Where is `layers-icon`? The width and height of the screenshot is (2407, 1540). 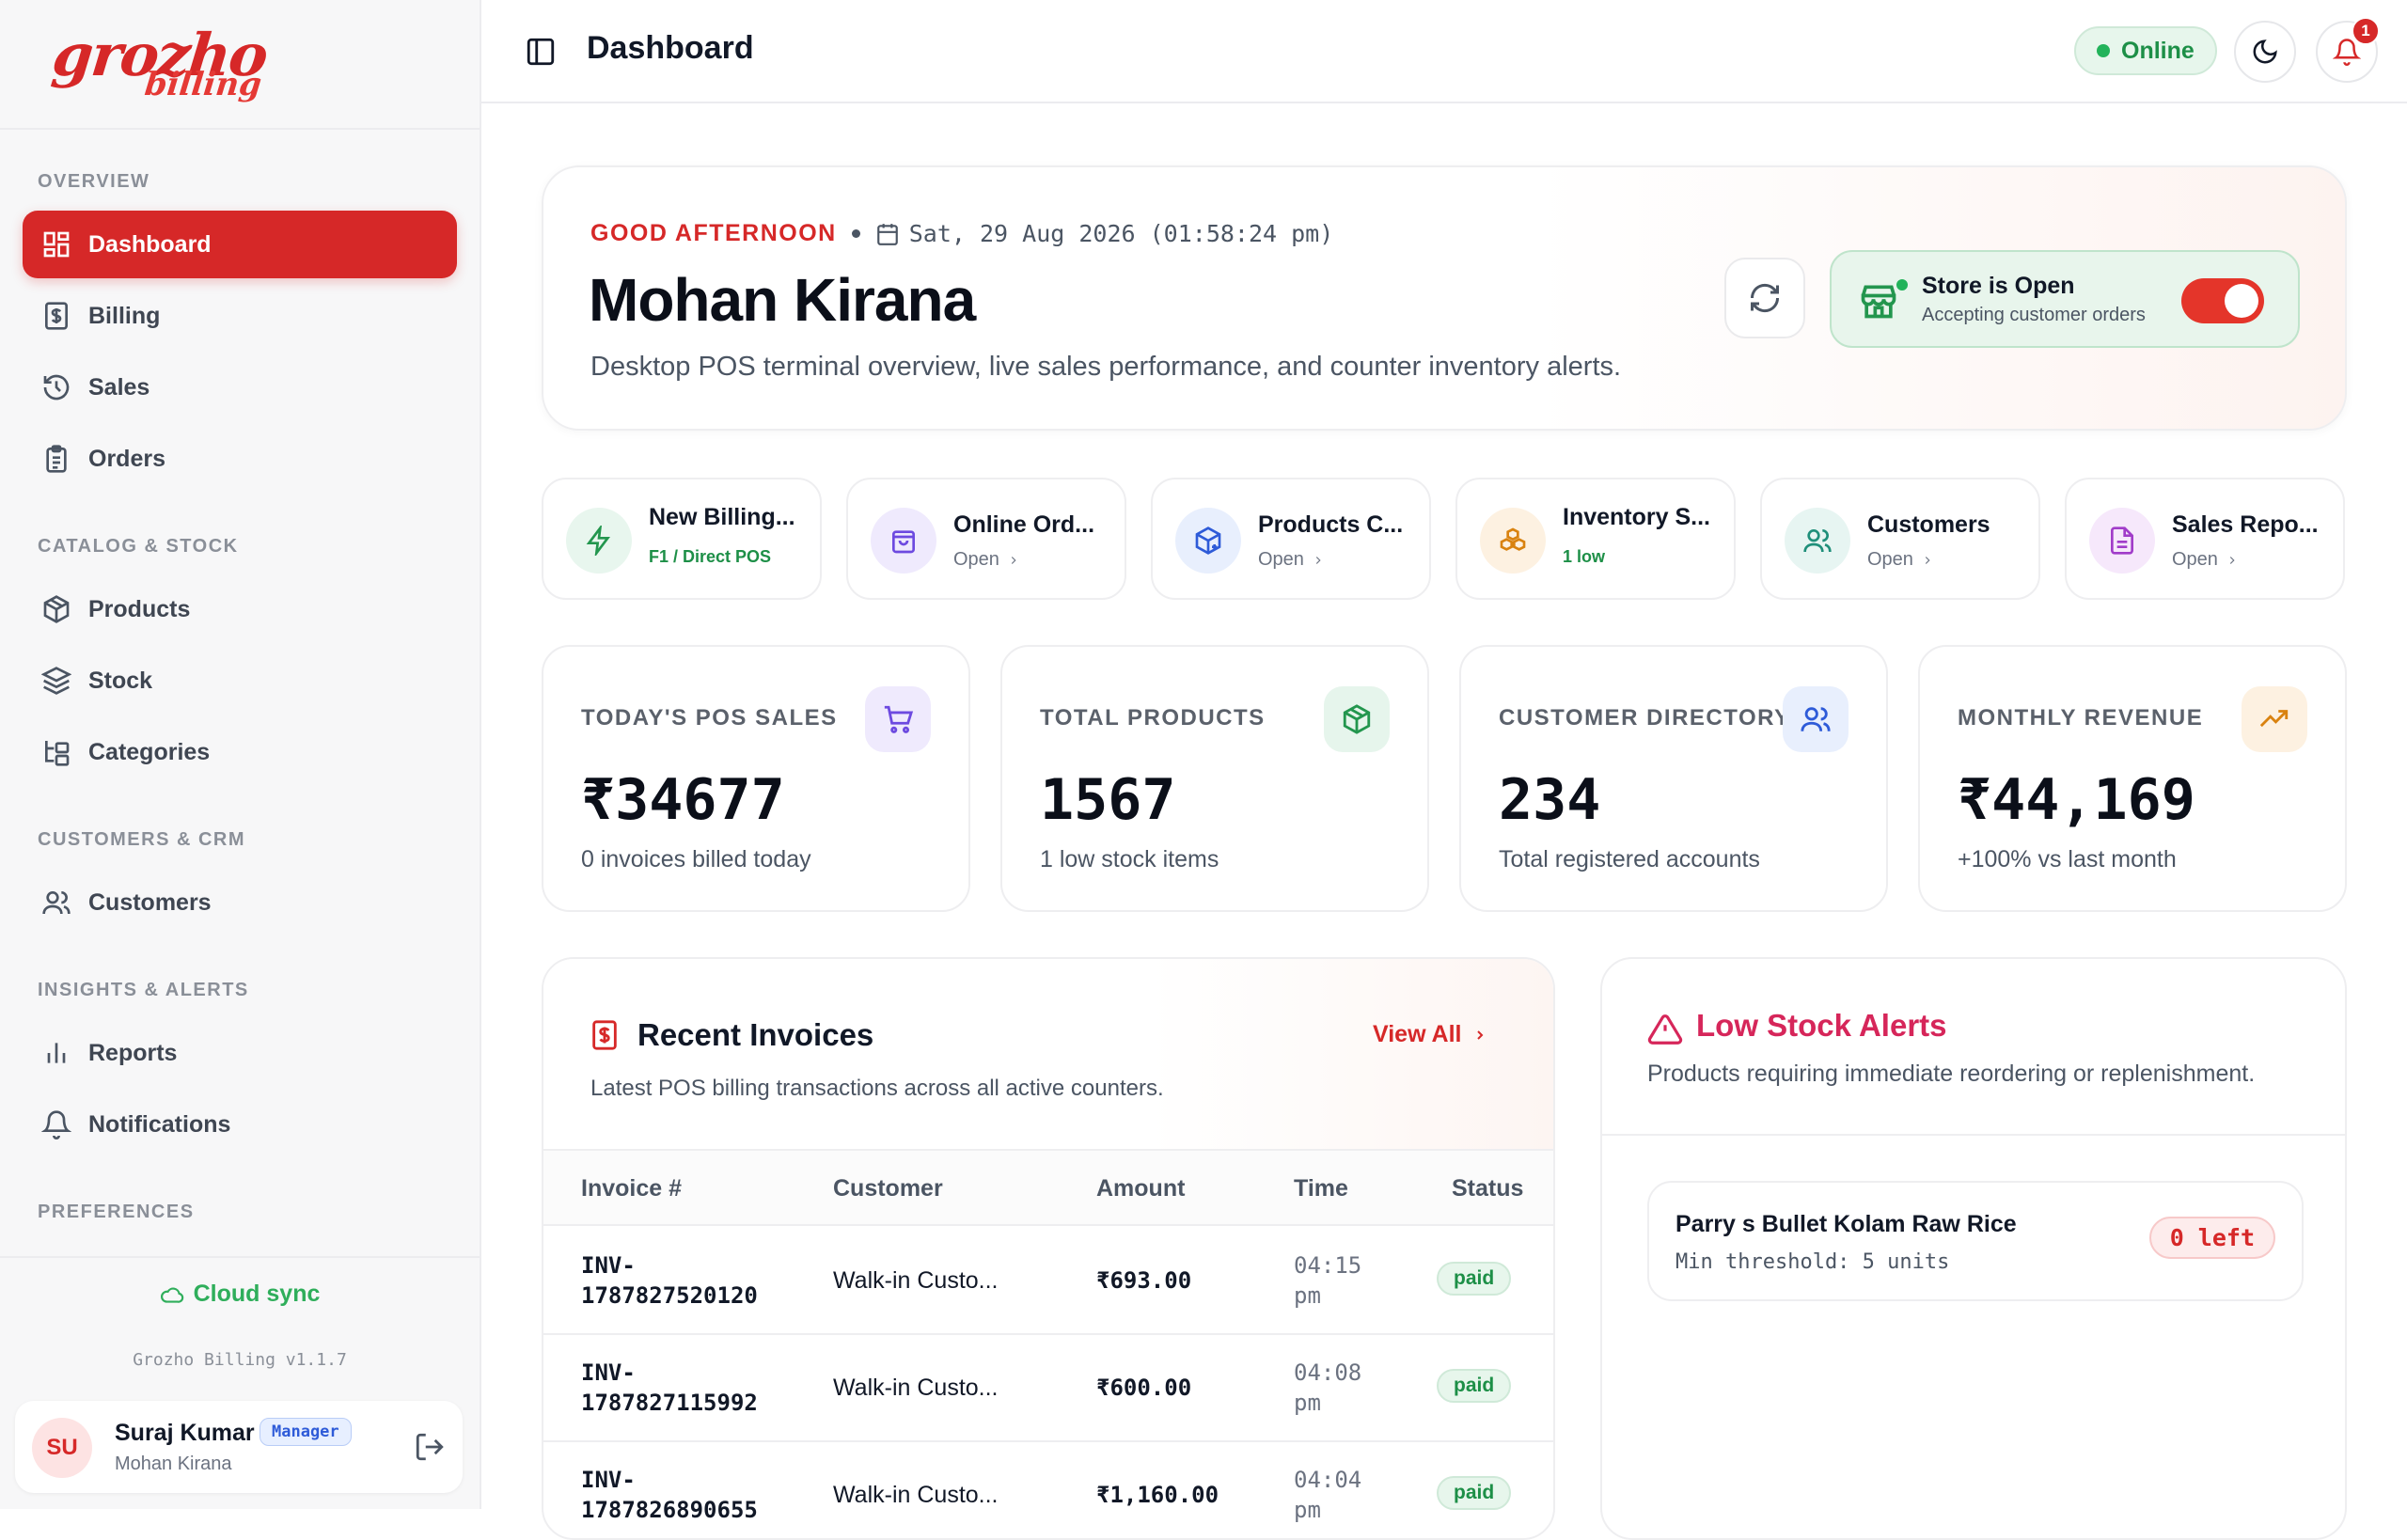 layers-icon is located at coordinates (56, 681).